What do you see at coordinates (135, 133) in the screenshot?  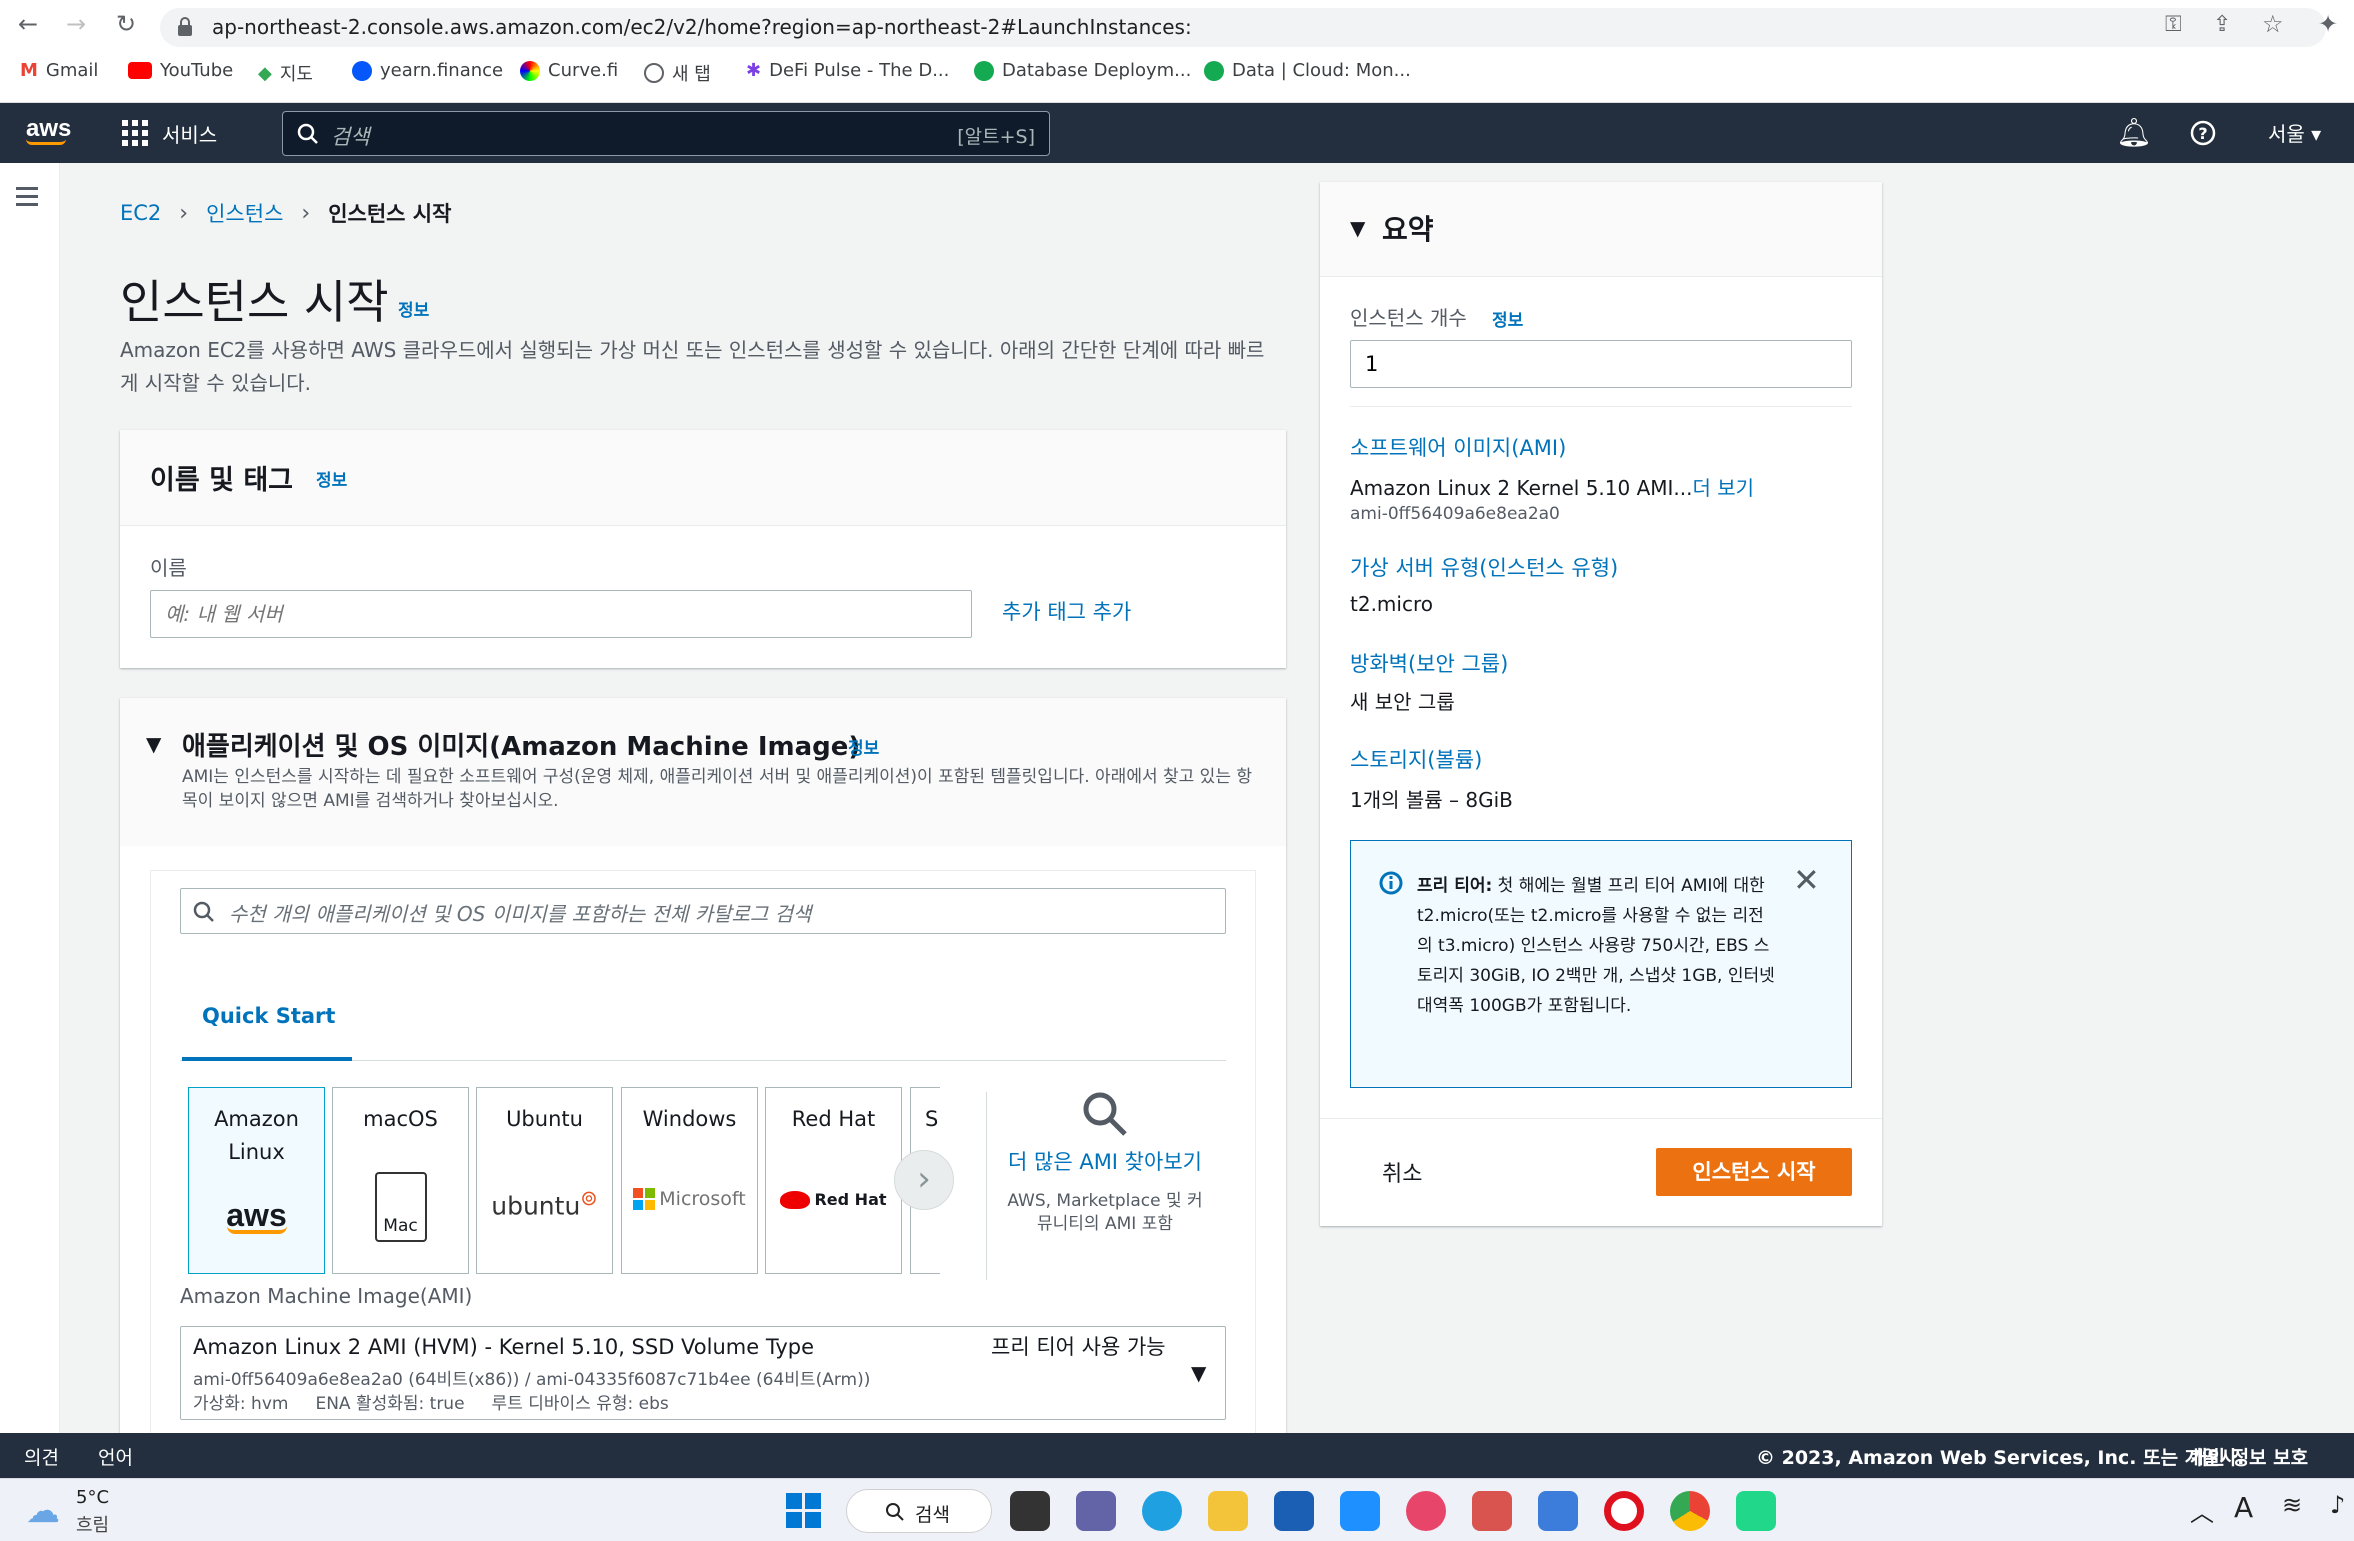 I see `grid-icon` at bounding box center [135, 133].